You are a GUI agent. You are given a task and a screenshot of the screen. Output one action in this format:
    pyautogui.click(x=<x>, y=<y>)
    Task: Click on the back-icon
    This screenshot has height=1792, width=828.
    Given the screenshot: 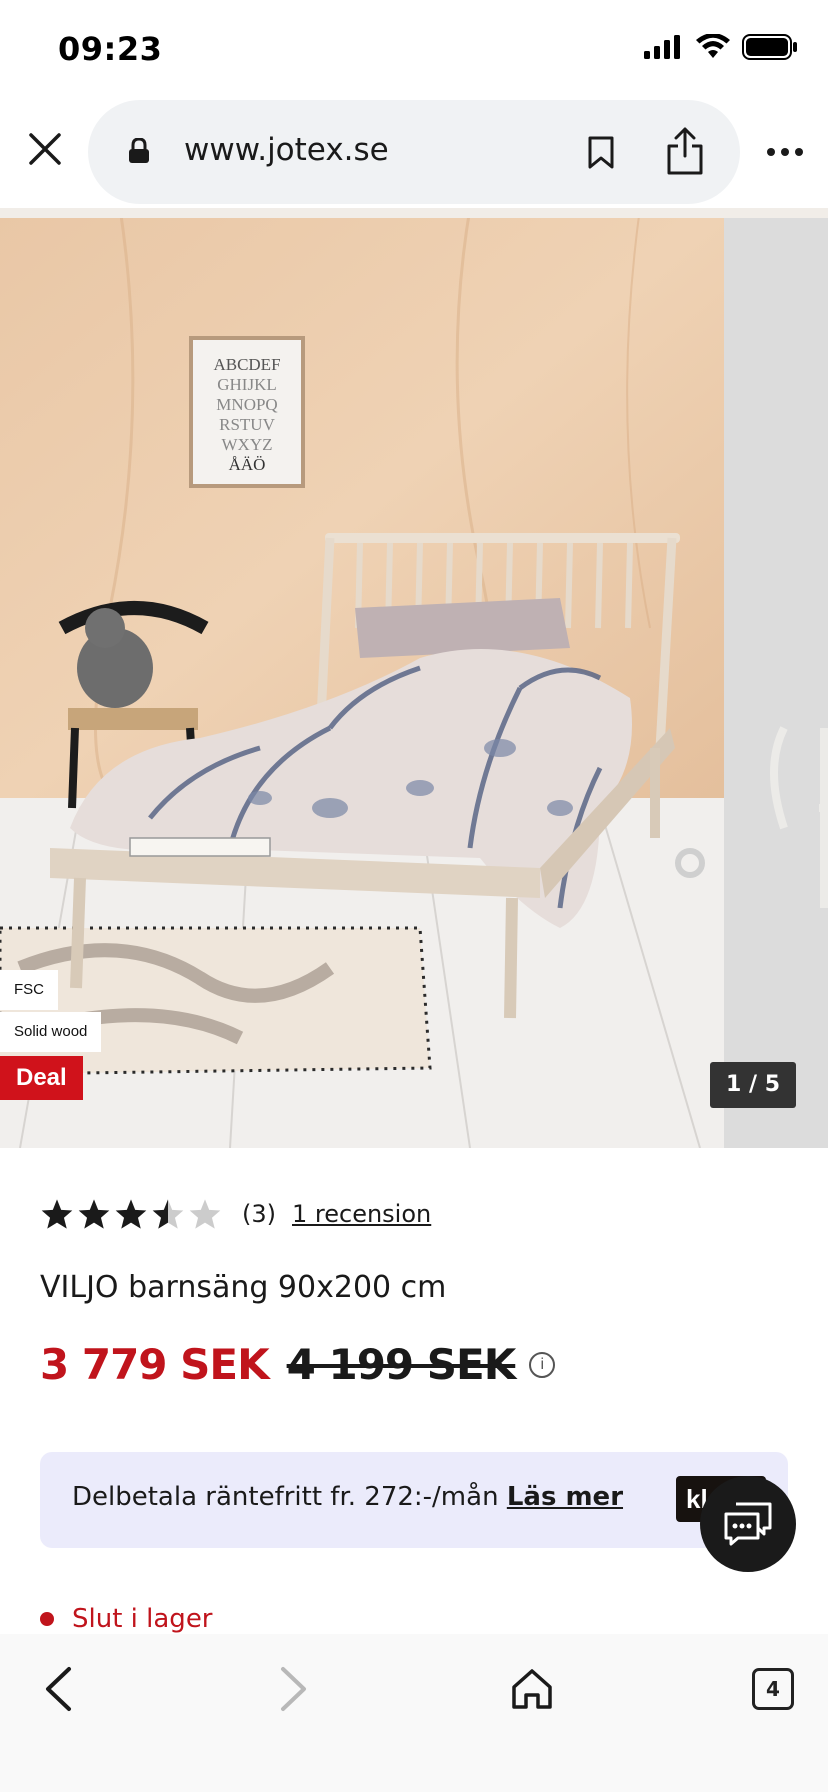 What is the action you would take?
    pyautogui.click(x=58, y=1689)
    